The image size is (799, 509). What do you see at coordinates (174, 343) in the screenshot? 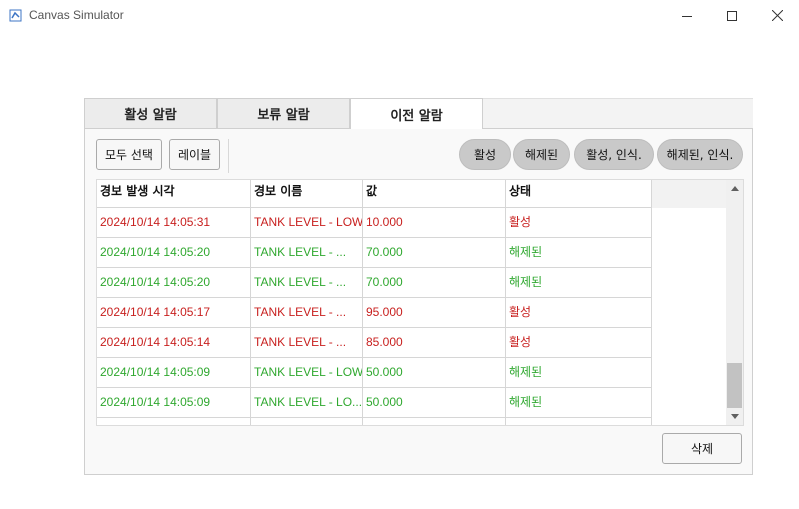
I see `cell-time: 2024/10/14 14:05:14` at bounding box center [174, 343].